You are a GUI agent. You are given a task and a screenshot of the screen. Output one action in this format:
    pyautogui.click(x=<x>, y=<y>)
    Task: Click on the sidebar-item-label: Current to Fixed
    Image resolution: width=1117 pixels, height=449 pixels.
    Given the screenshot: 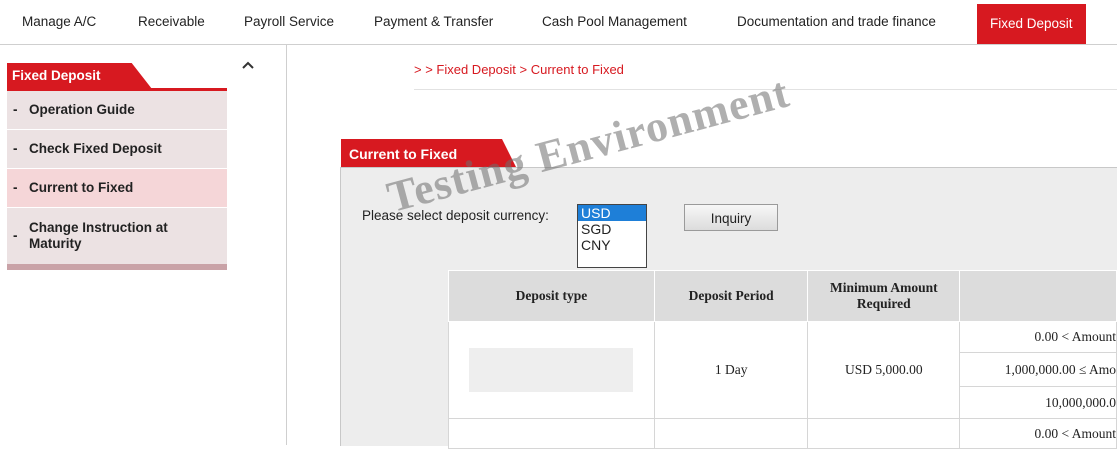 What is the action you would take?
    pyautogui.click(x=81, y=187)
    